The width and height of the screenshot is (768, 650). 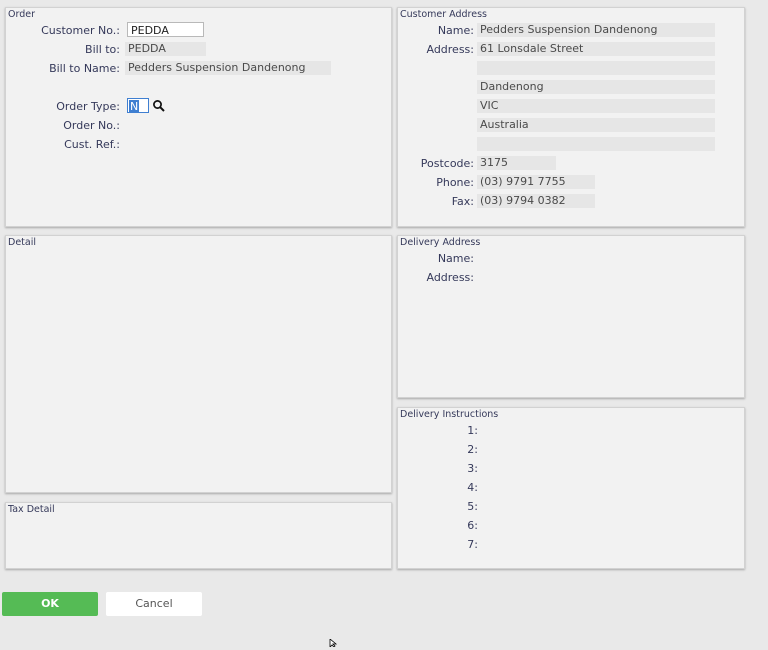 What do you see at coordinates (596, 87) in the screenshot?
I see `address-line-3: Dandenong` at bounding box center [596, 87].